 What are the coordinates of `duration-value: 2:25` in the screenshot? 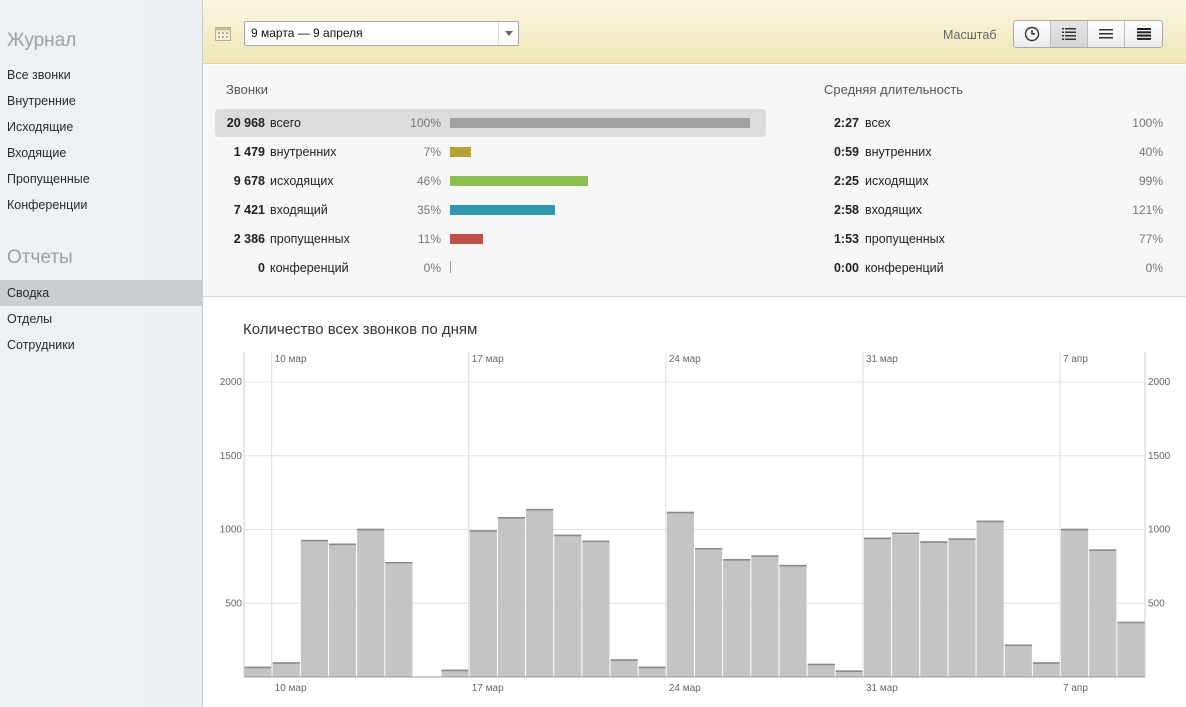 It's located at (846, 181).